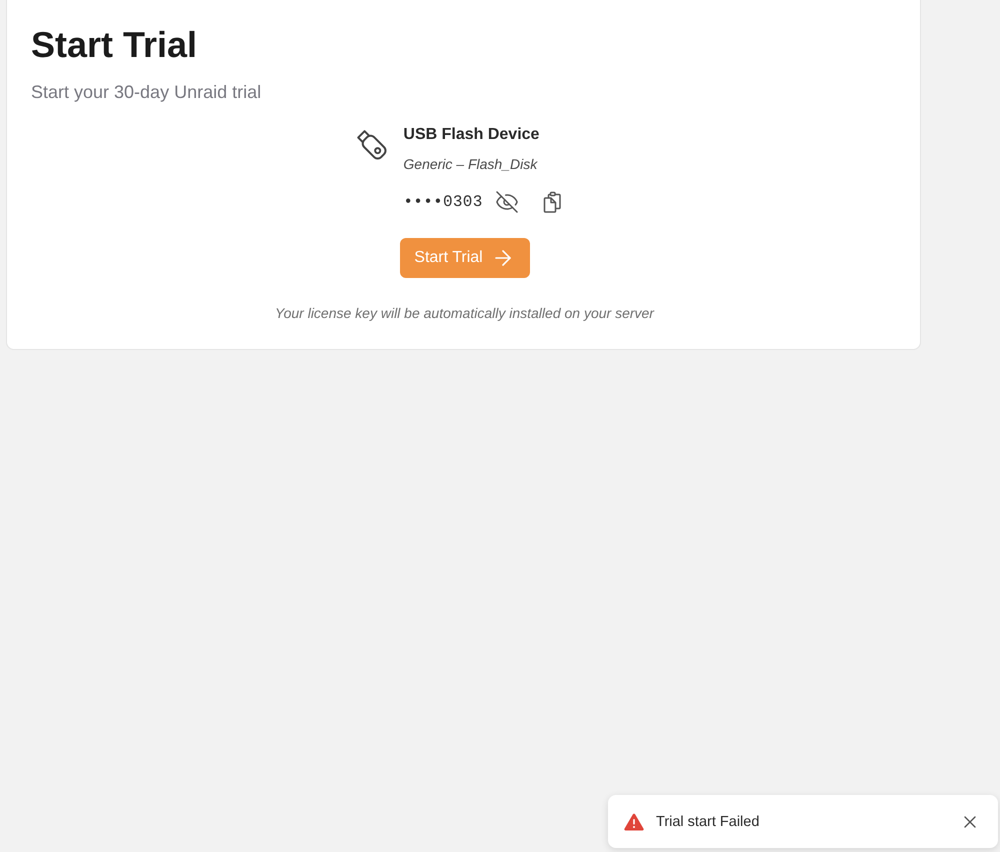 This screenshot has height=852, width=1000. What do you see at coordinates (634, 821) in the screenshot?
I see `warning-icon` at bounding box center [634, 821].